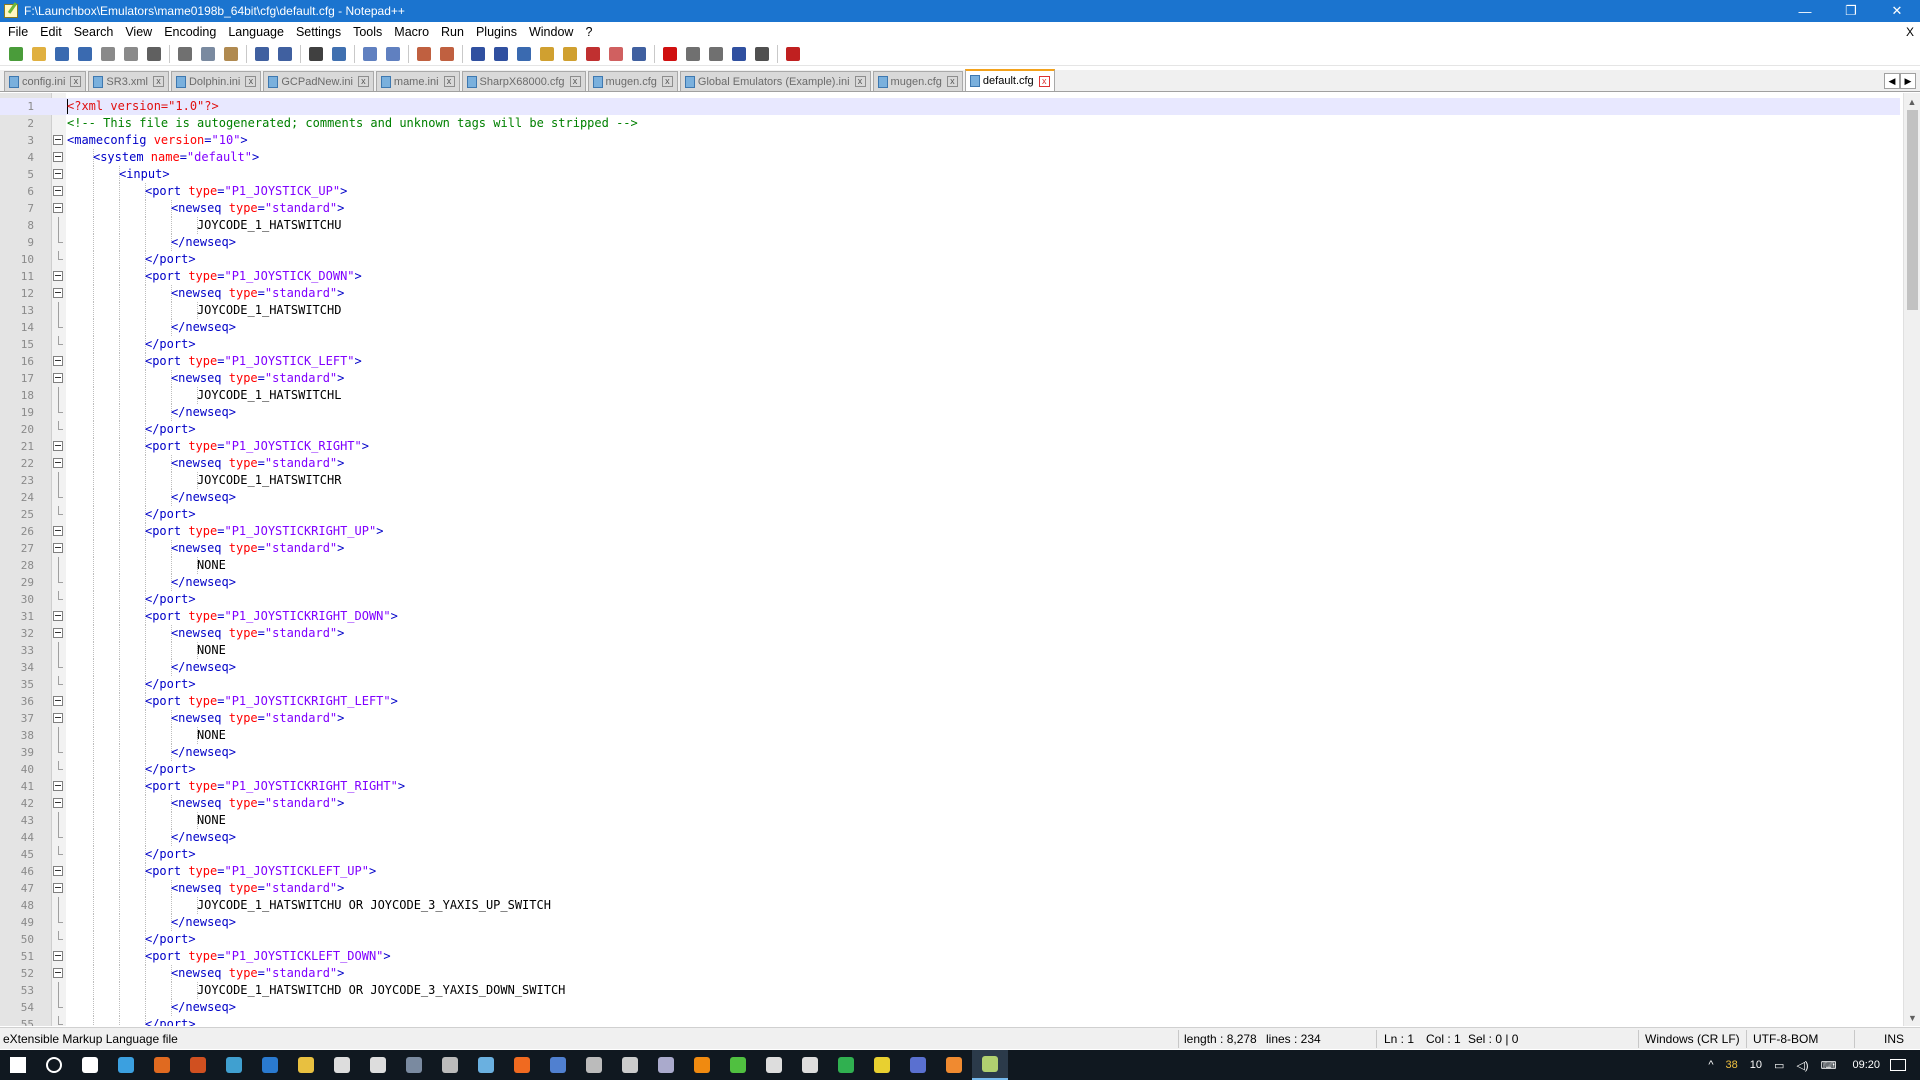 The image size is (1920, 1080). What do you see at coordinates (950, 616) in the screenshot?
I see `code-line: 31 <port type="P1_JOYSTICKRIGHT_DOWN">` at bounding box center [950, 616].